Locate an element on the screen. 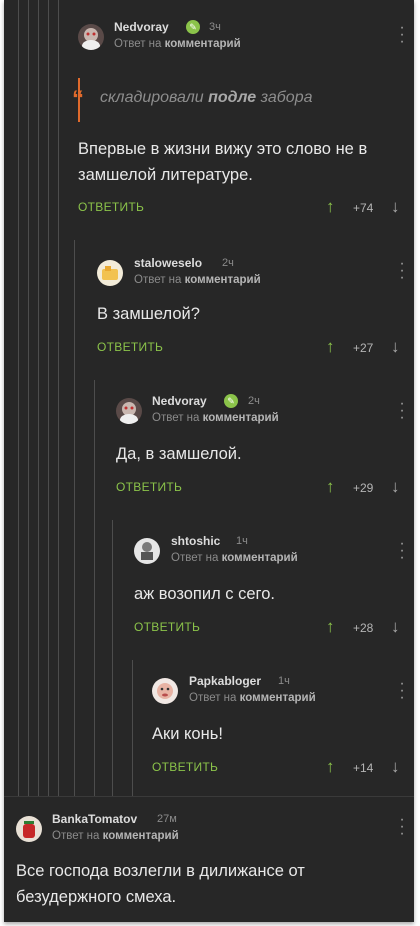 This screenshot has height=926, width=420. quoted-text: складировали подле забора is located at coordinates (206, 98).